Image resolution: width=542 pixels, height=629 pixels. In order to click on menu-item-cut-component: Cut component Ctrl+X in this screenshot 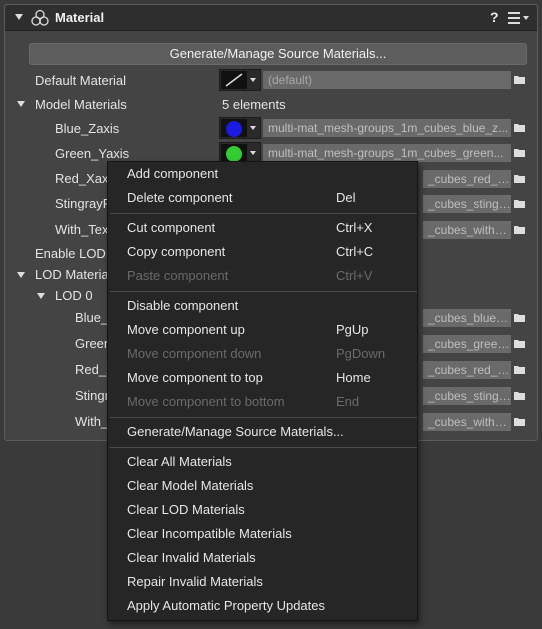, I will do `click(262, 228)`.